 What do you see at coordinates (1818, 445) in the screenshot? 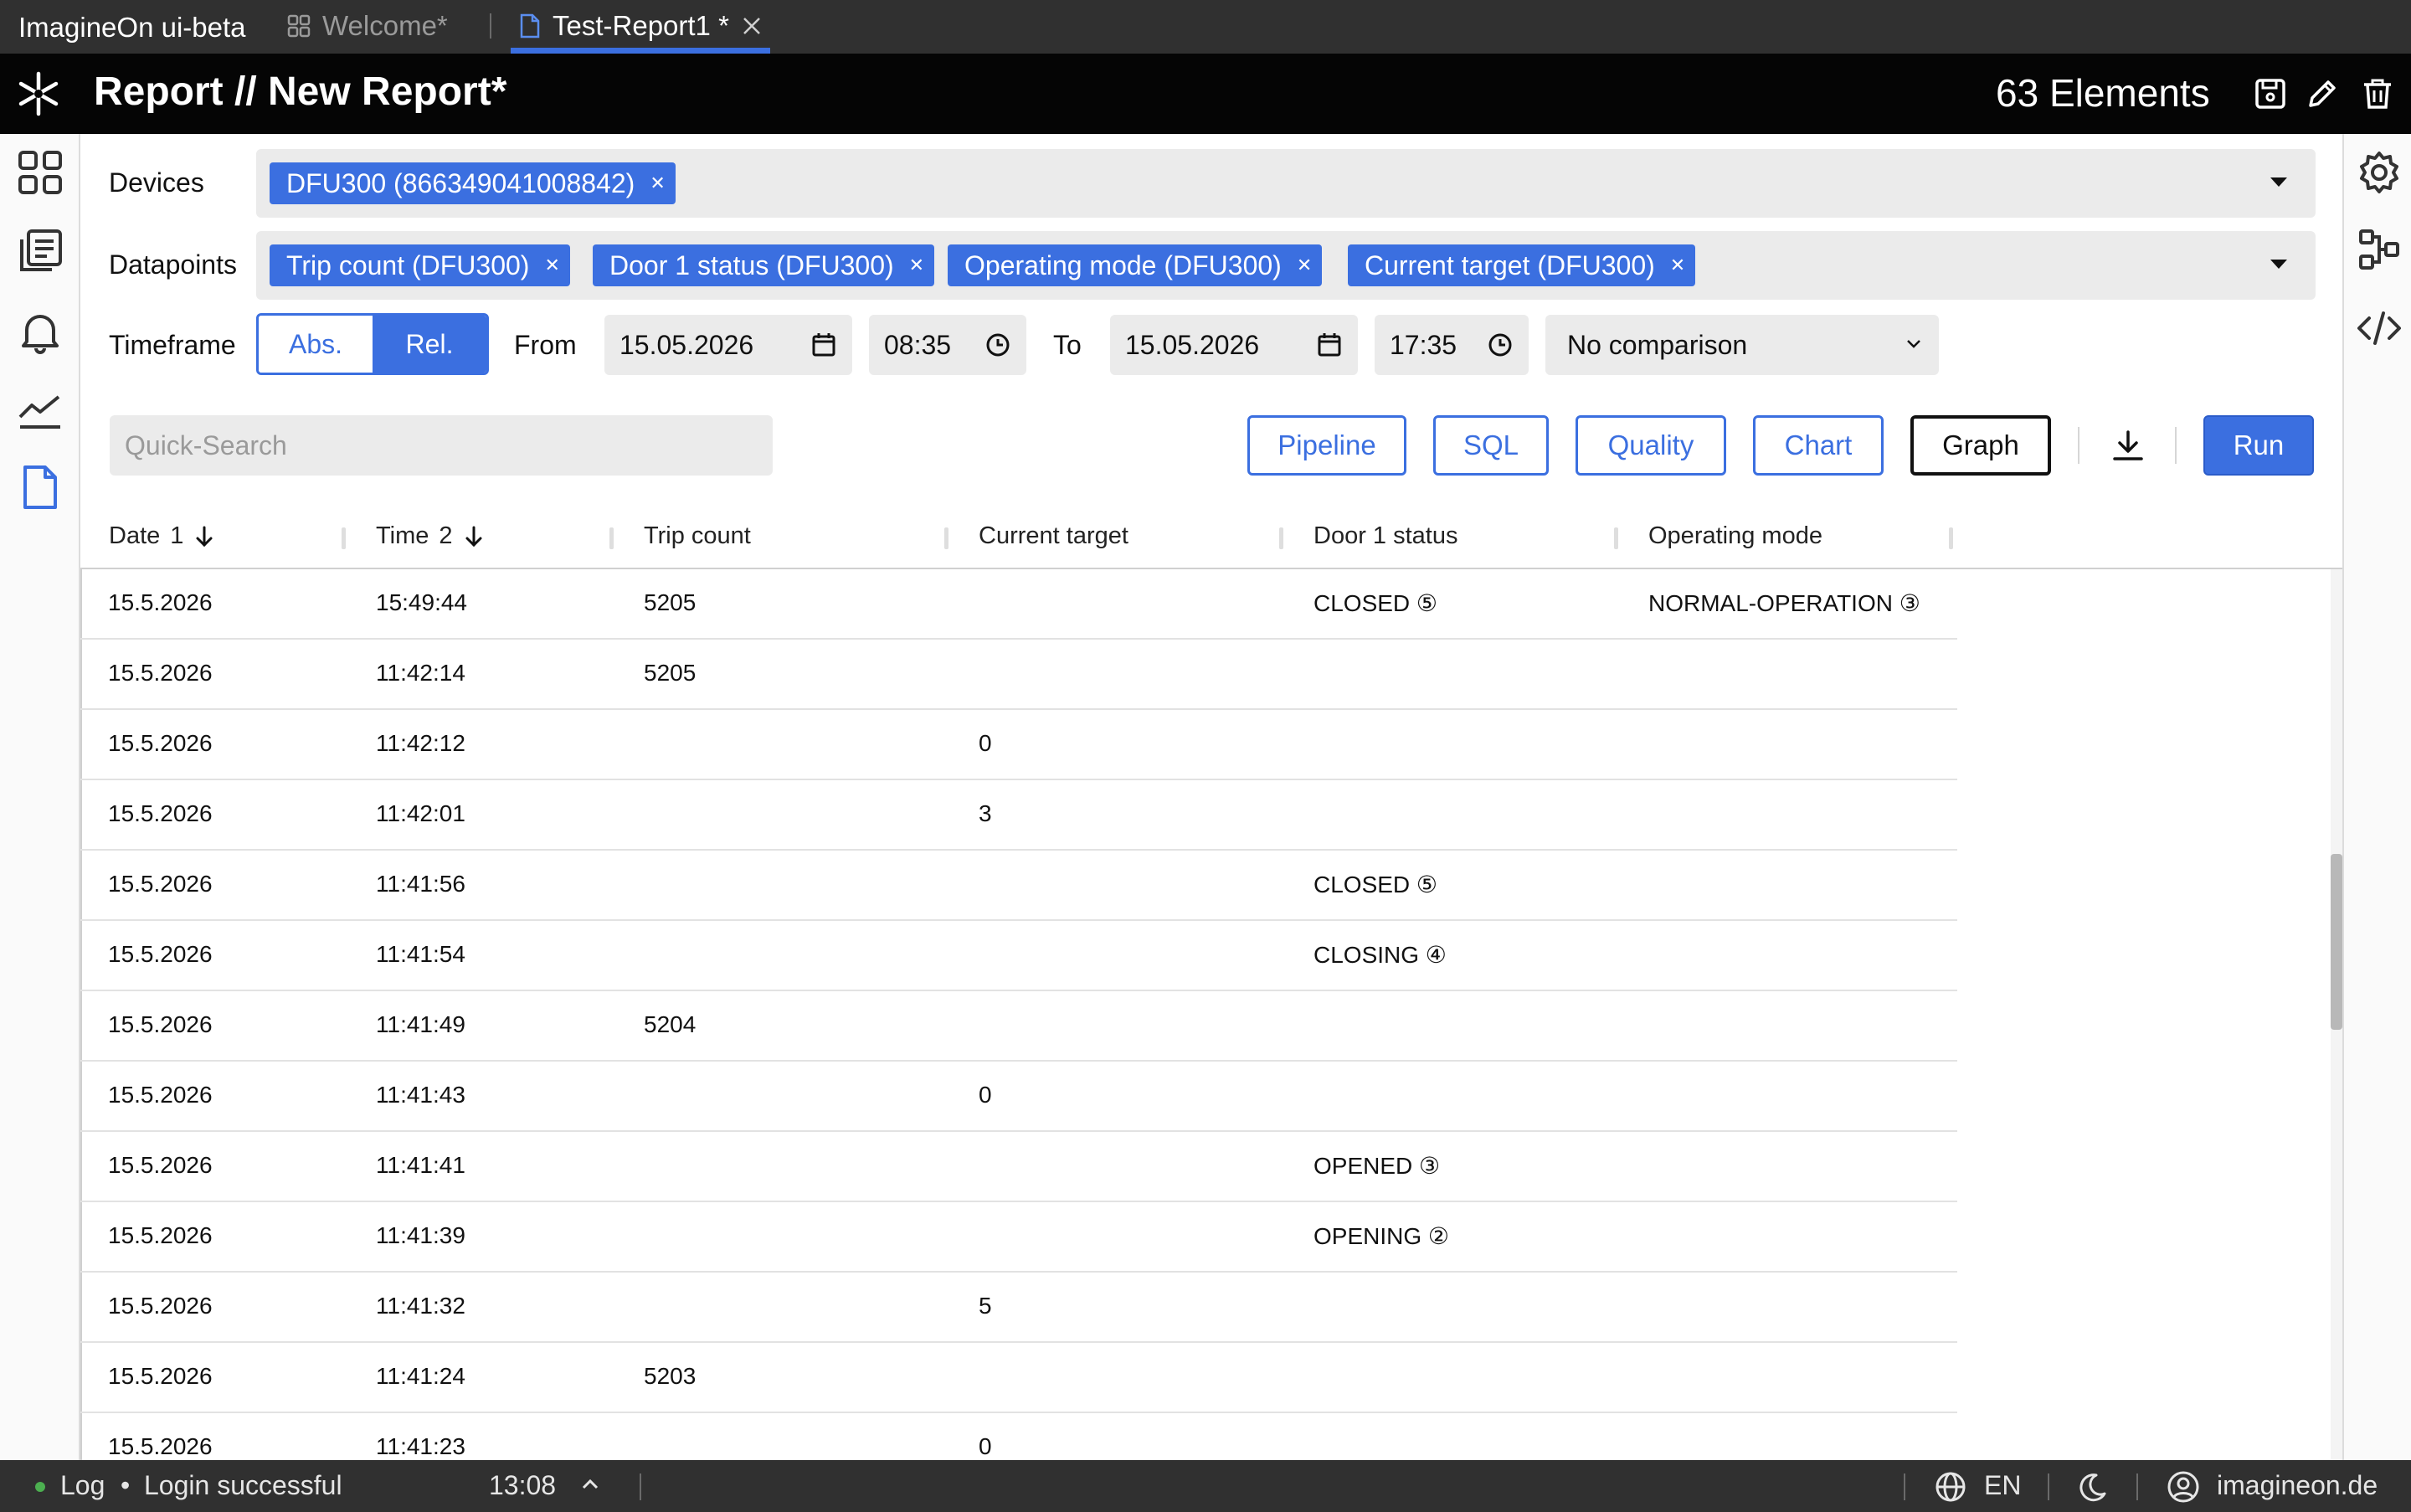
I see `chart-button: Chart` at bounding box center [1818, 445].